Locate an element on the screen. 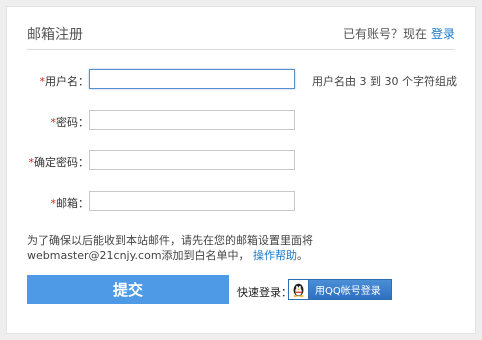 The image size is (482, 340). qq-login-button: 用QQ帐号登录 is located at coordinates (340, 289).